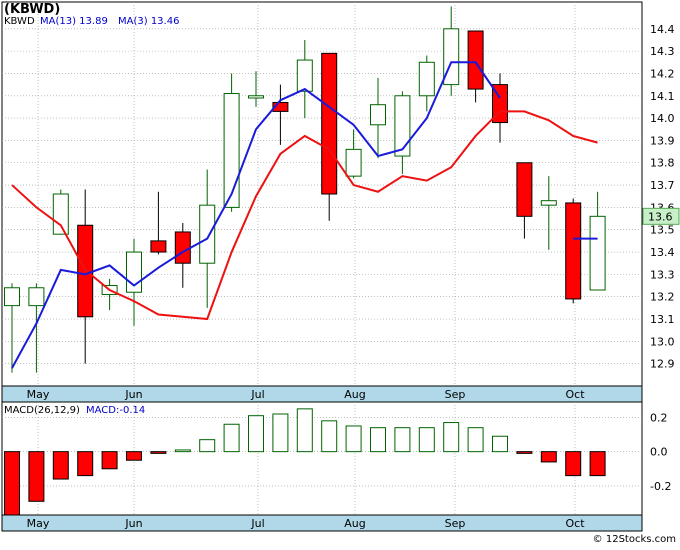 Image resolution: width=680 pixels, height=550 pixels. I want to click on price-y-tick-label: 14.1, so click(662, 96).